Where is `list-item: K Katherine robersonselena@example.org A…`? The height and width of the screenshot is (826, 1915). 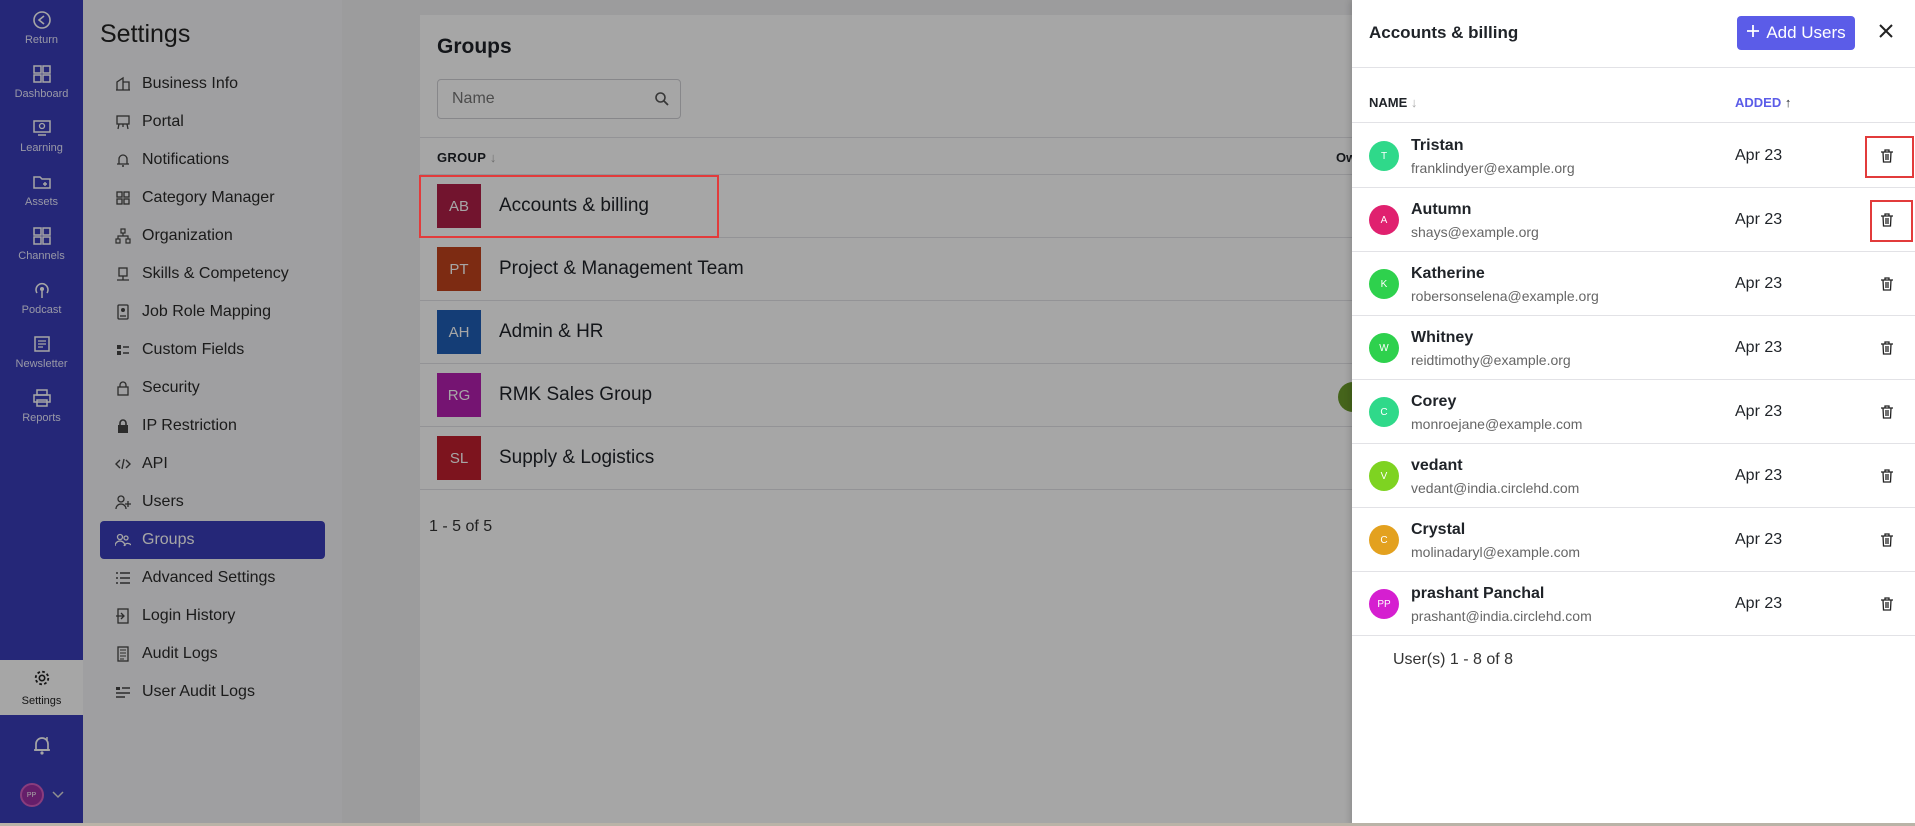
list-item: K Katherine robersonselena@example.org A… is located at coordinates (1633, 284).